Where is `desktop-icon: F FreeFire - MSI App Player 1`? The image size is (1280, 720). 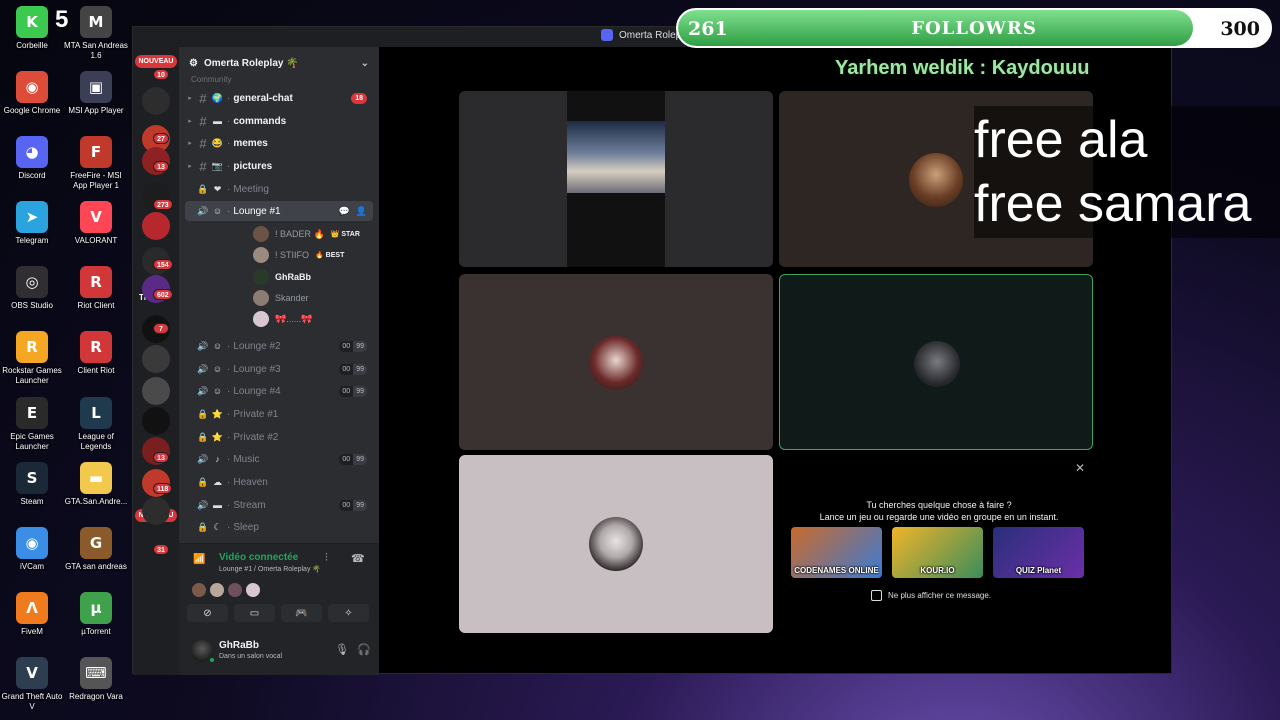
desktop-icon: F FreeFire - MSI App Player 1 is located at coordinates (96, 163).